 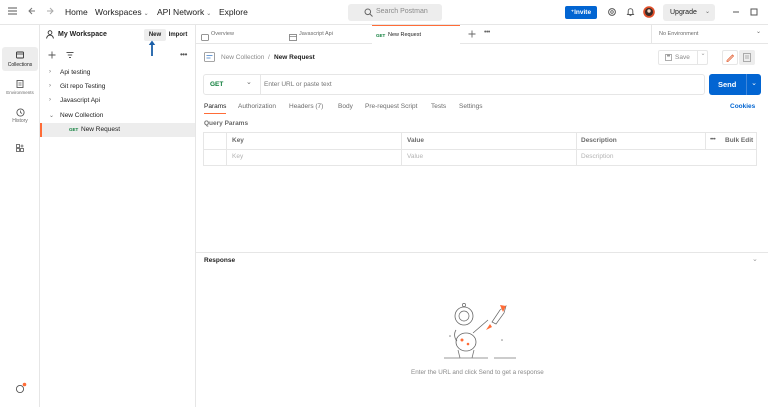 What do you see at coordinates (117, 73) in the screenshot?
I see `collection-item: › Api testing` at bounding box center [117, 73].